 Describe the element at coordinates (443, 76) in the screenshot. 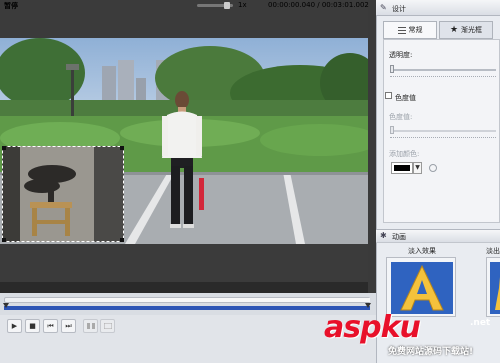

I see `opacity-scale` at that location.